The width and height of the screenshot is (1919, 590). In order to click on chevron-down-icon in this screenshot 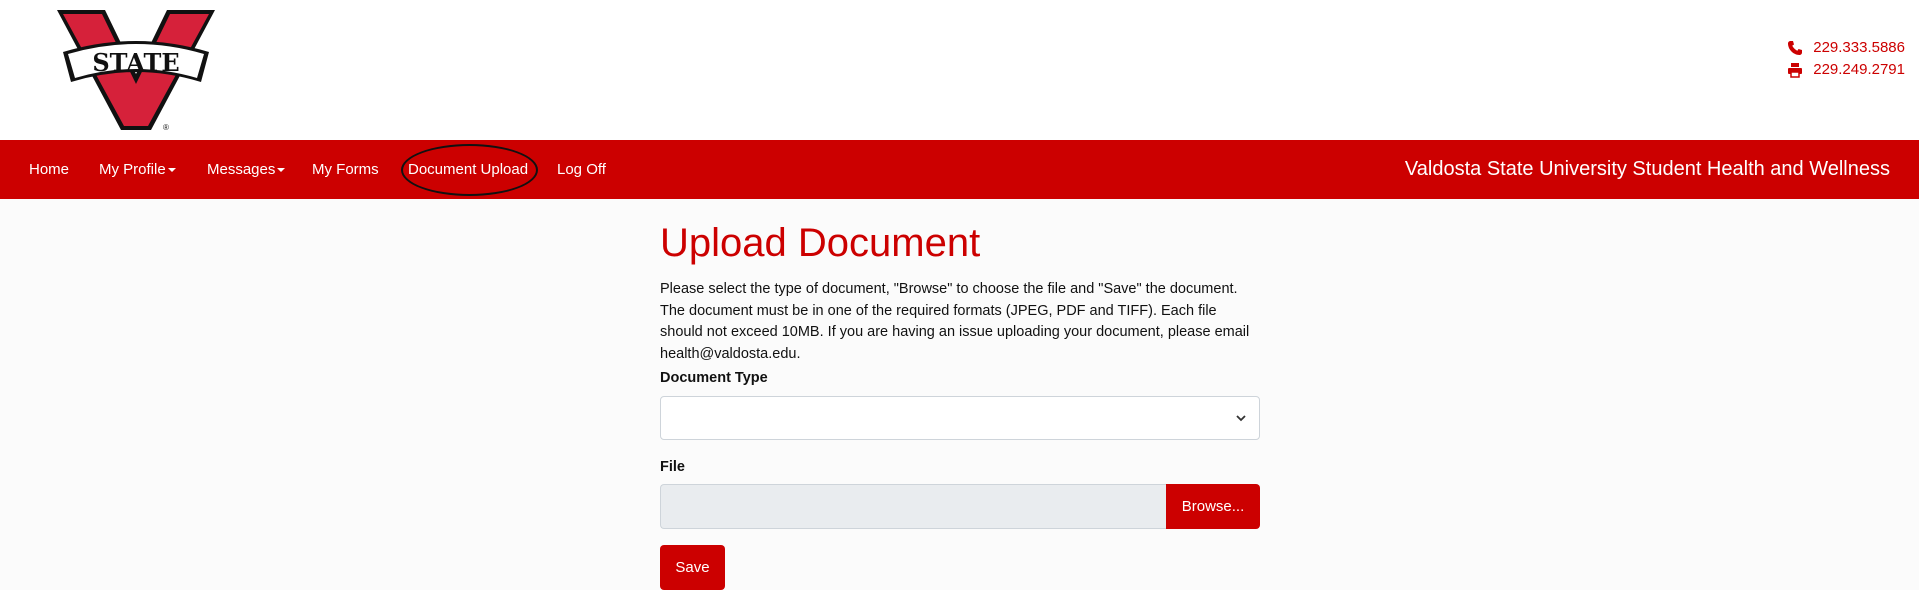, I will do `click(1241, 418)`.